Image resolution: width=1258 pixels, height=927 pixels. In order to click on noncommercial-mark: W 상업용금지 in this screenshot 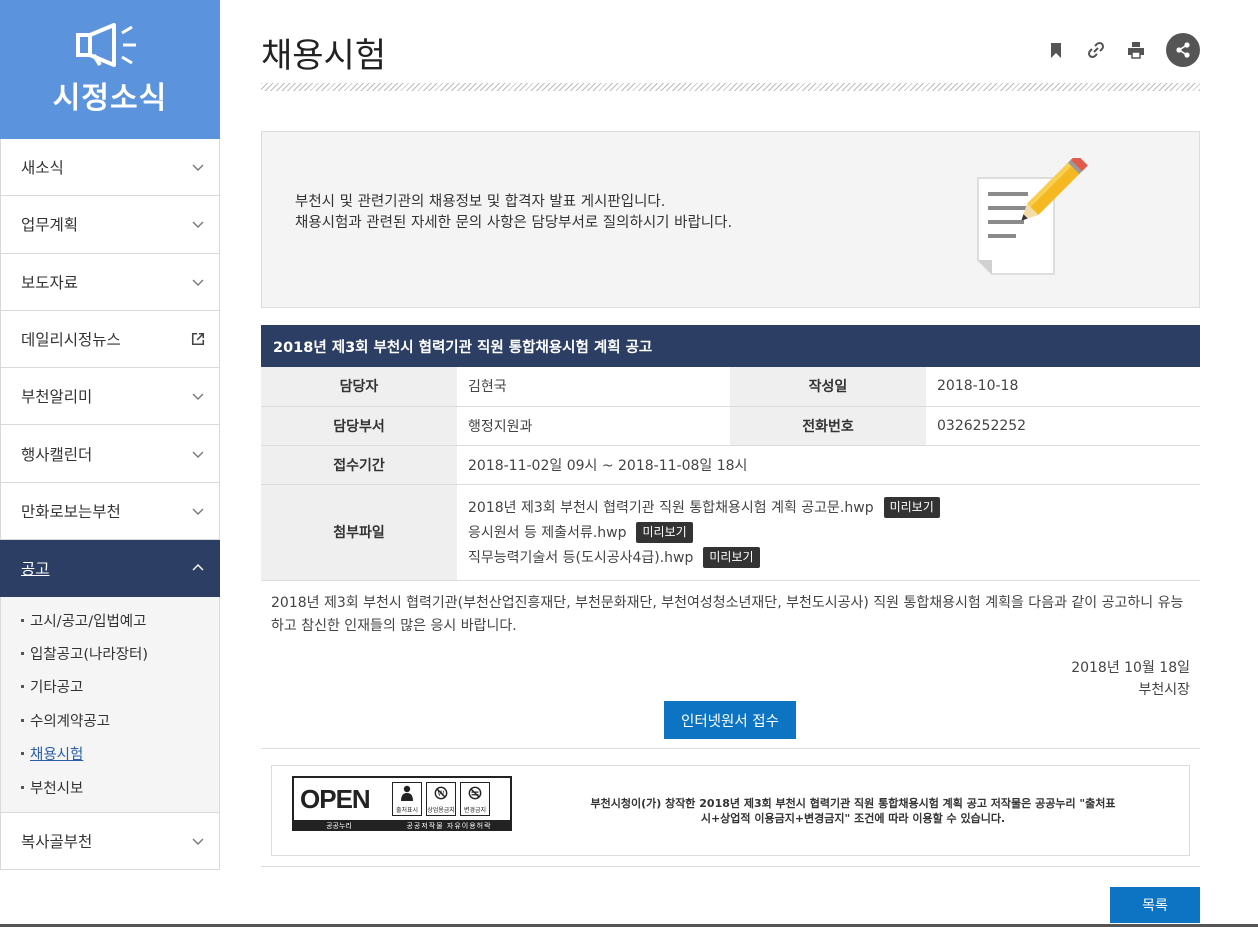, I will do `click(441, 799)`.